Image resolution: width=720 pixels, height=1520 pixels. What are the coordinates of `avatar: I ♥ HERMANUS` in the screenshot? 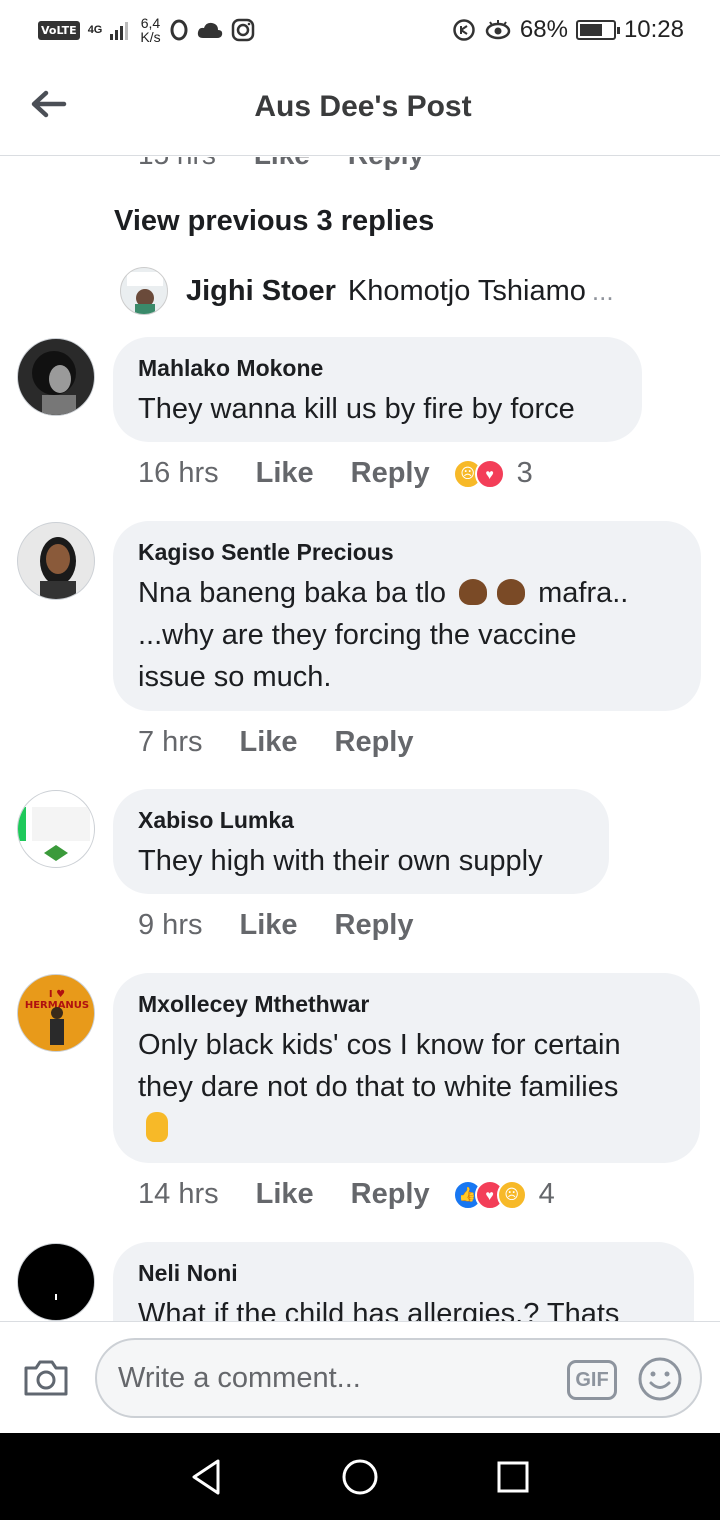 It's located at (56, 1013).